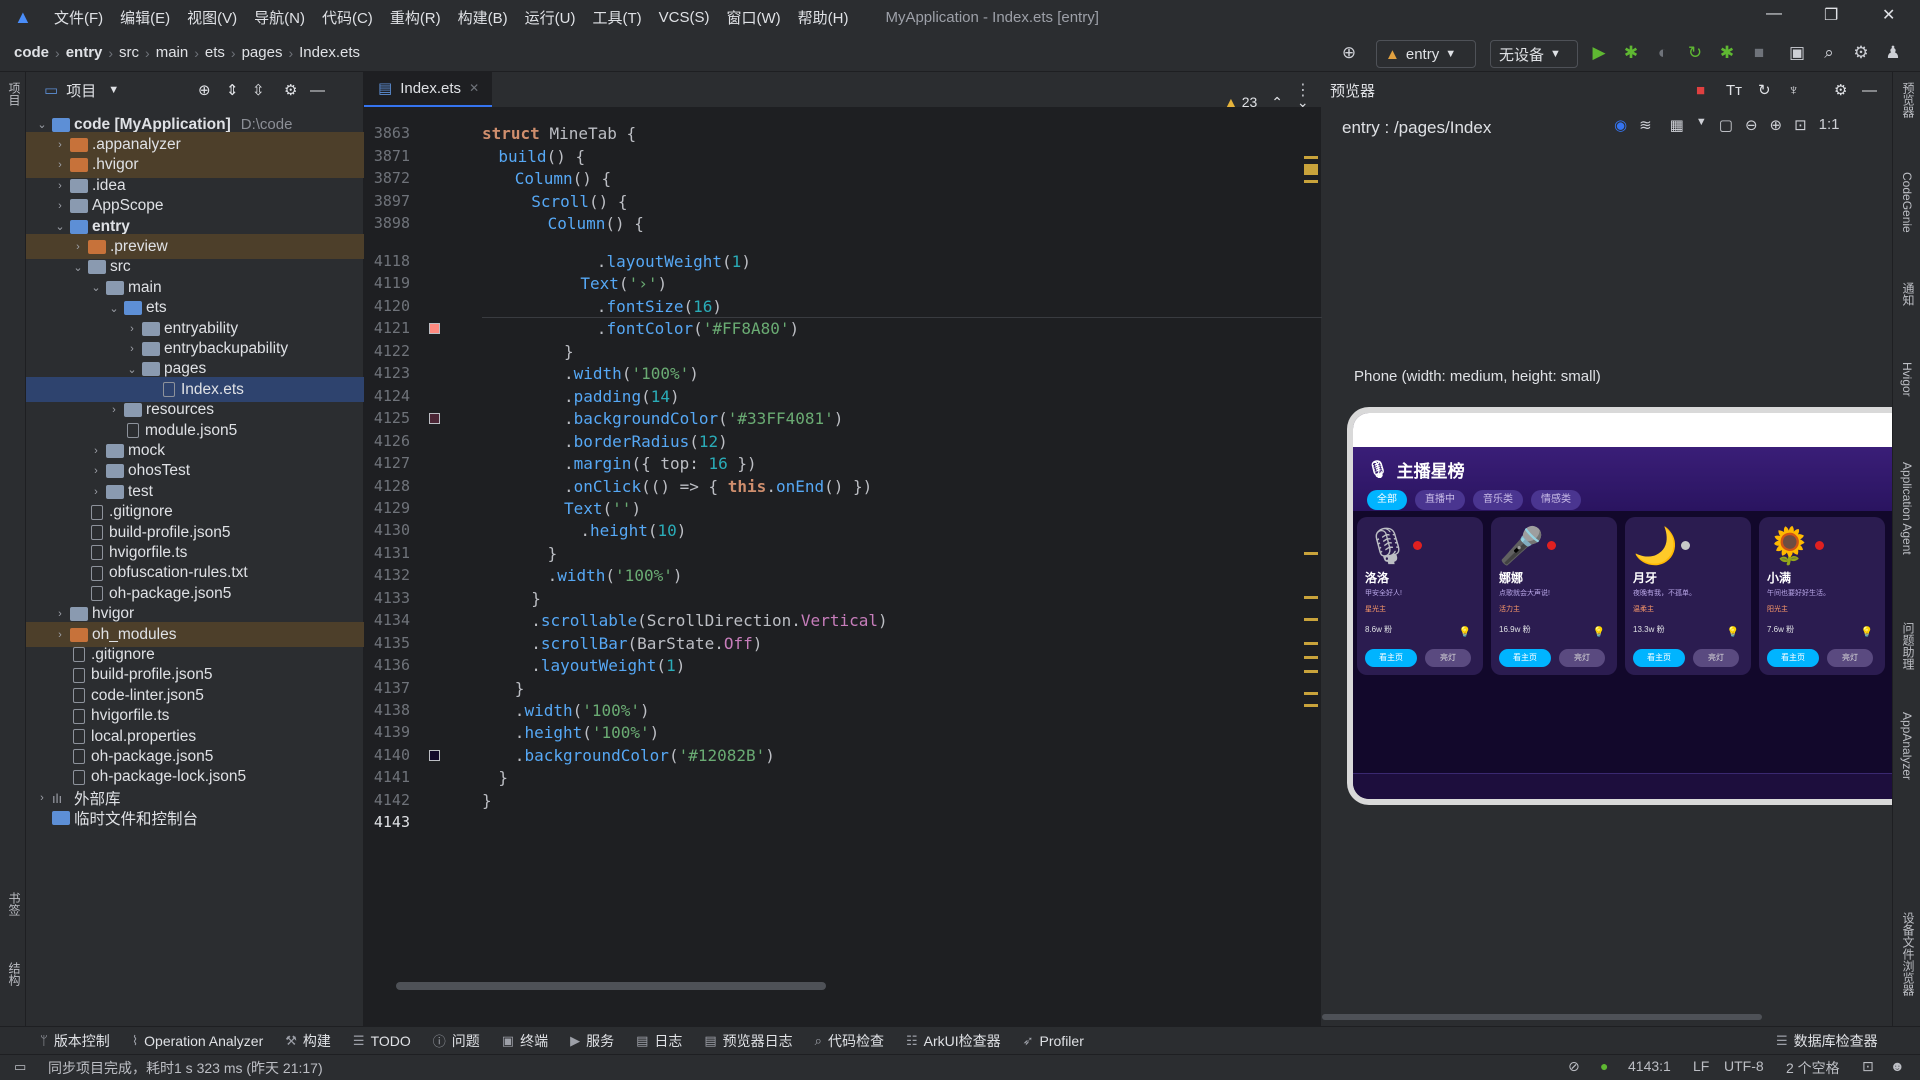 The height and width of the screenshot is (1080, 1920). Describe the element at coordinates (456, 1041) in the screenshot. I see `tool-problems: ⓘ 问题` at that location.